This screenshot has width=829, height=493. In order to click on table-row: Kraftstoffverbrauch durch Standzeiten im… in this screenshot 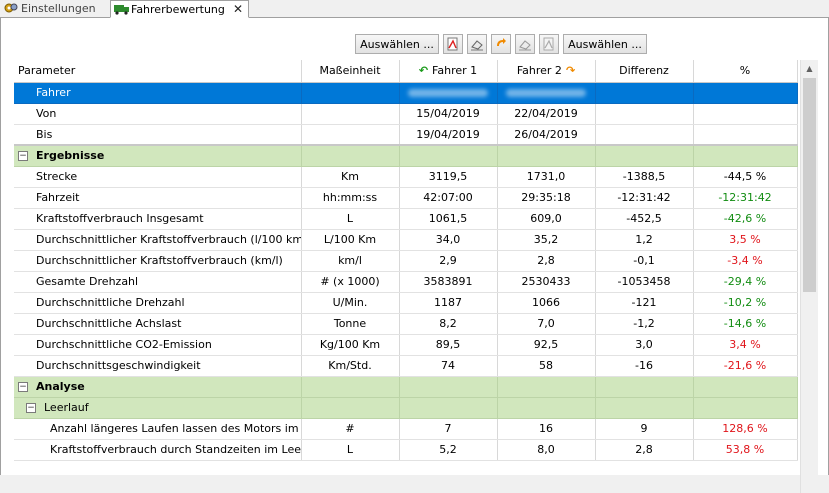, I will do `click(406, 450)`.